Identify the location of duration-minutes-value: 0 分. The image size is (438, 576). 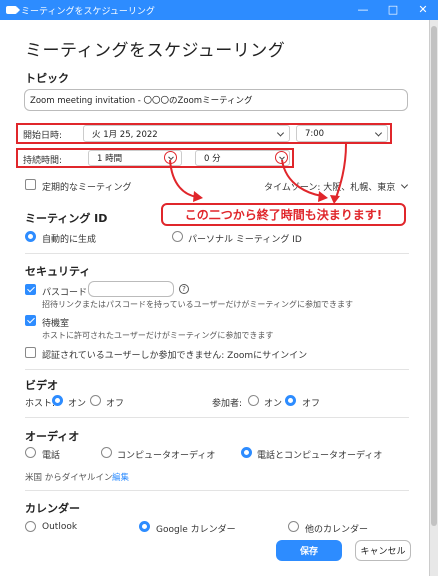
(212, 159).